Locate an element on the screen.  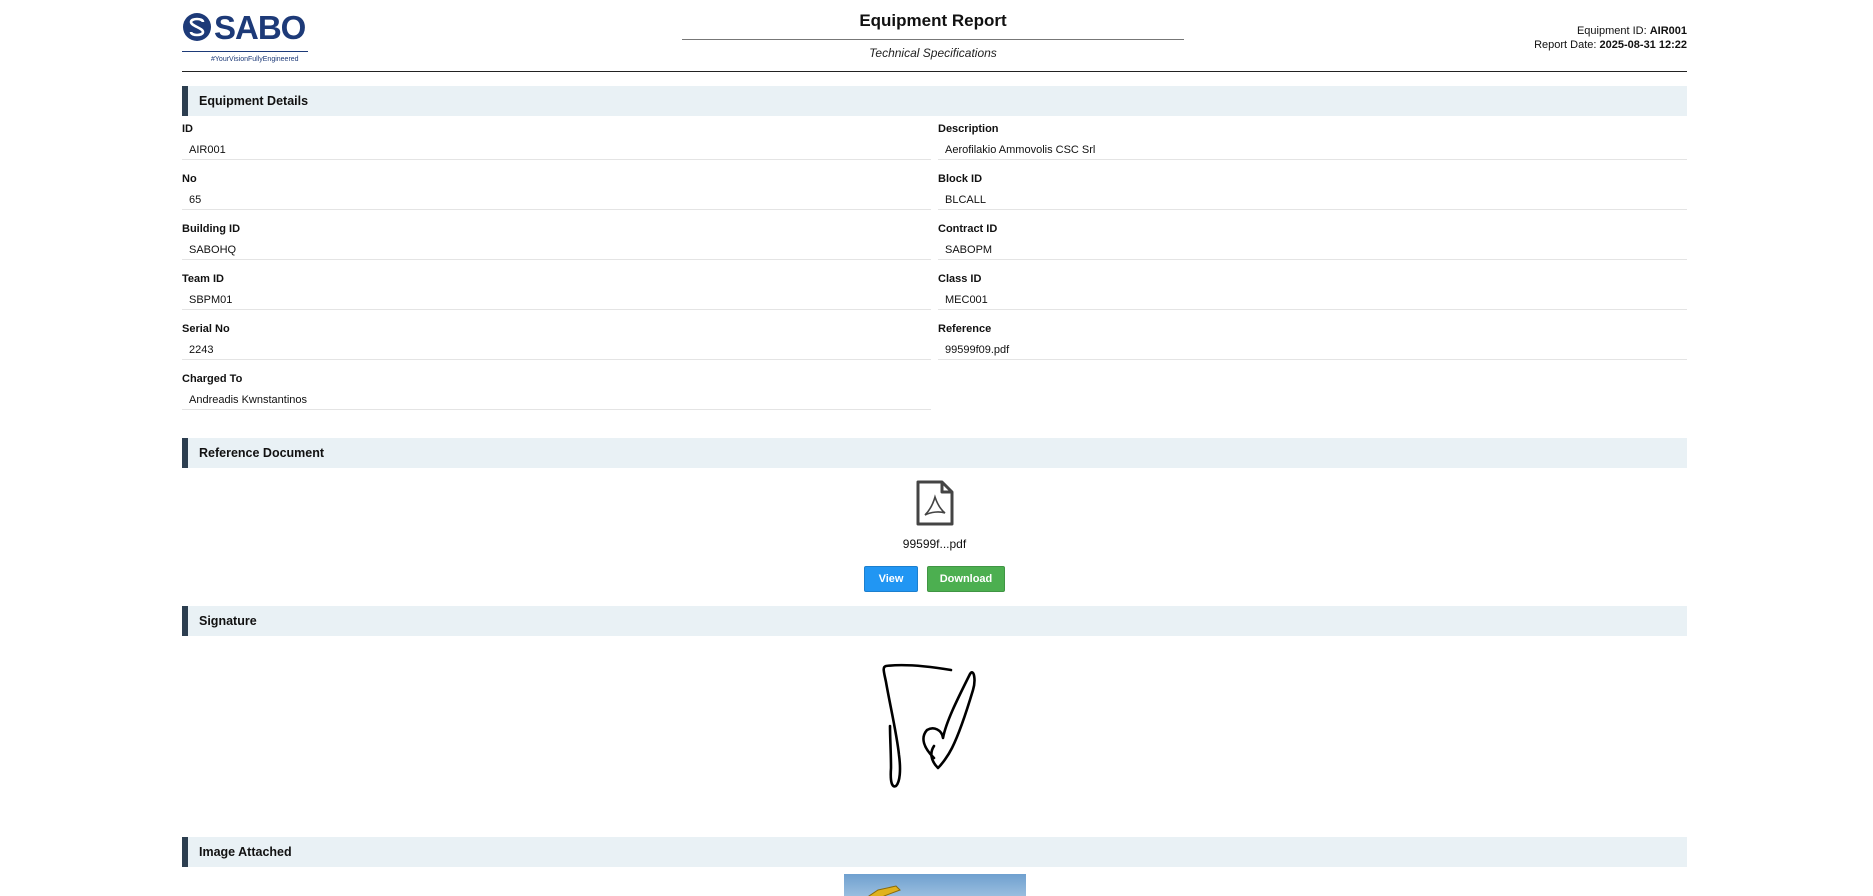
reference-document: 99599f...pdf View Download is located at coordinates (934, 537).